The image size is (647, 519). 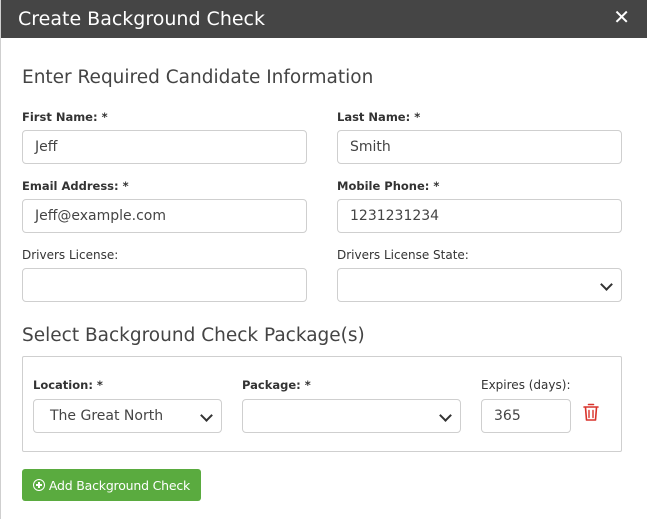 What do you see at coordinates (403, 255) in the screenshot?
I see `drivers-license-state-label: Drivers License State:` at bounding box center [403, 255].